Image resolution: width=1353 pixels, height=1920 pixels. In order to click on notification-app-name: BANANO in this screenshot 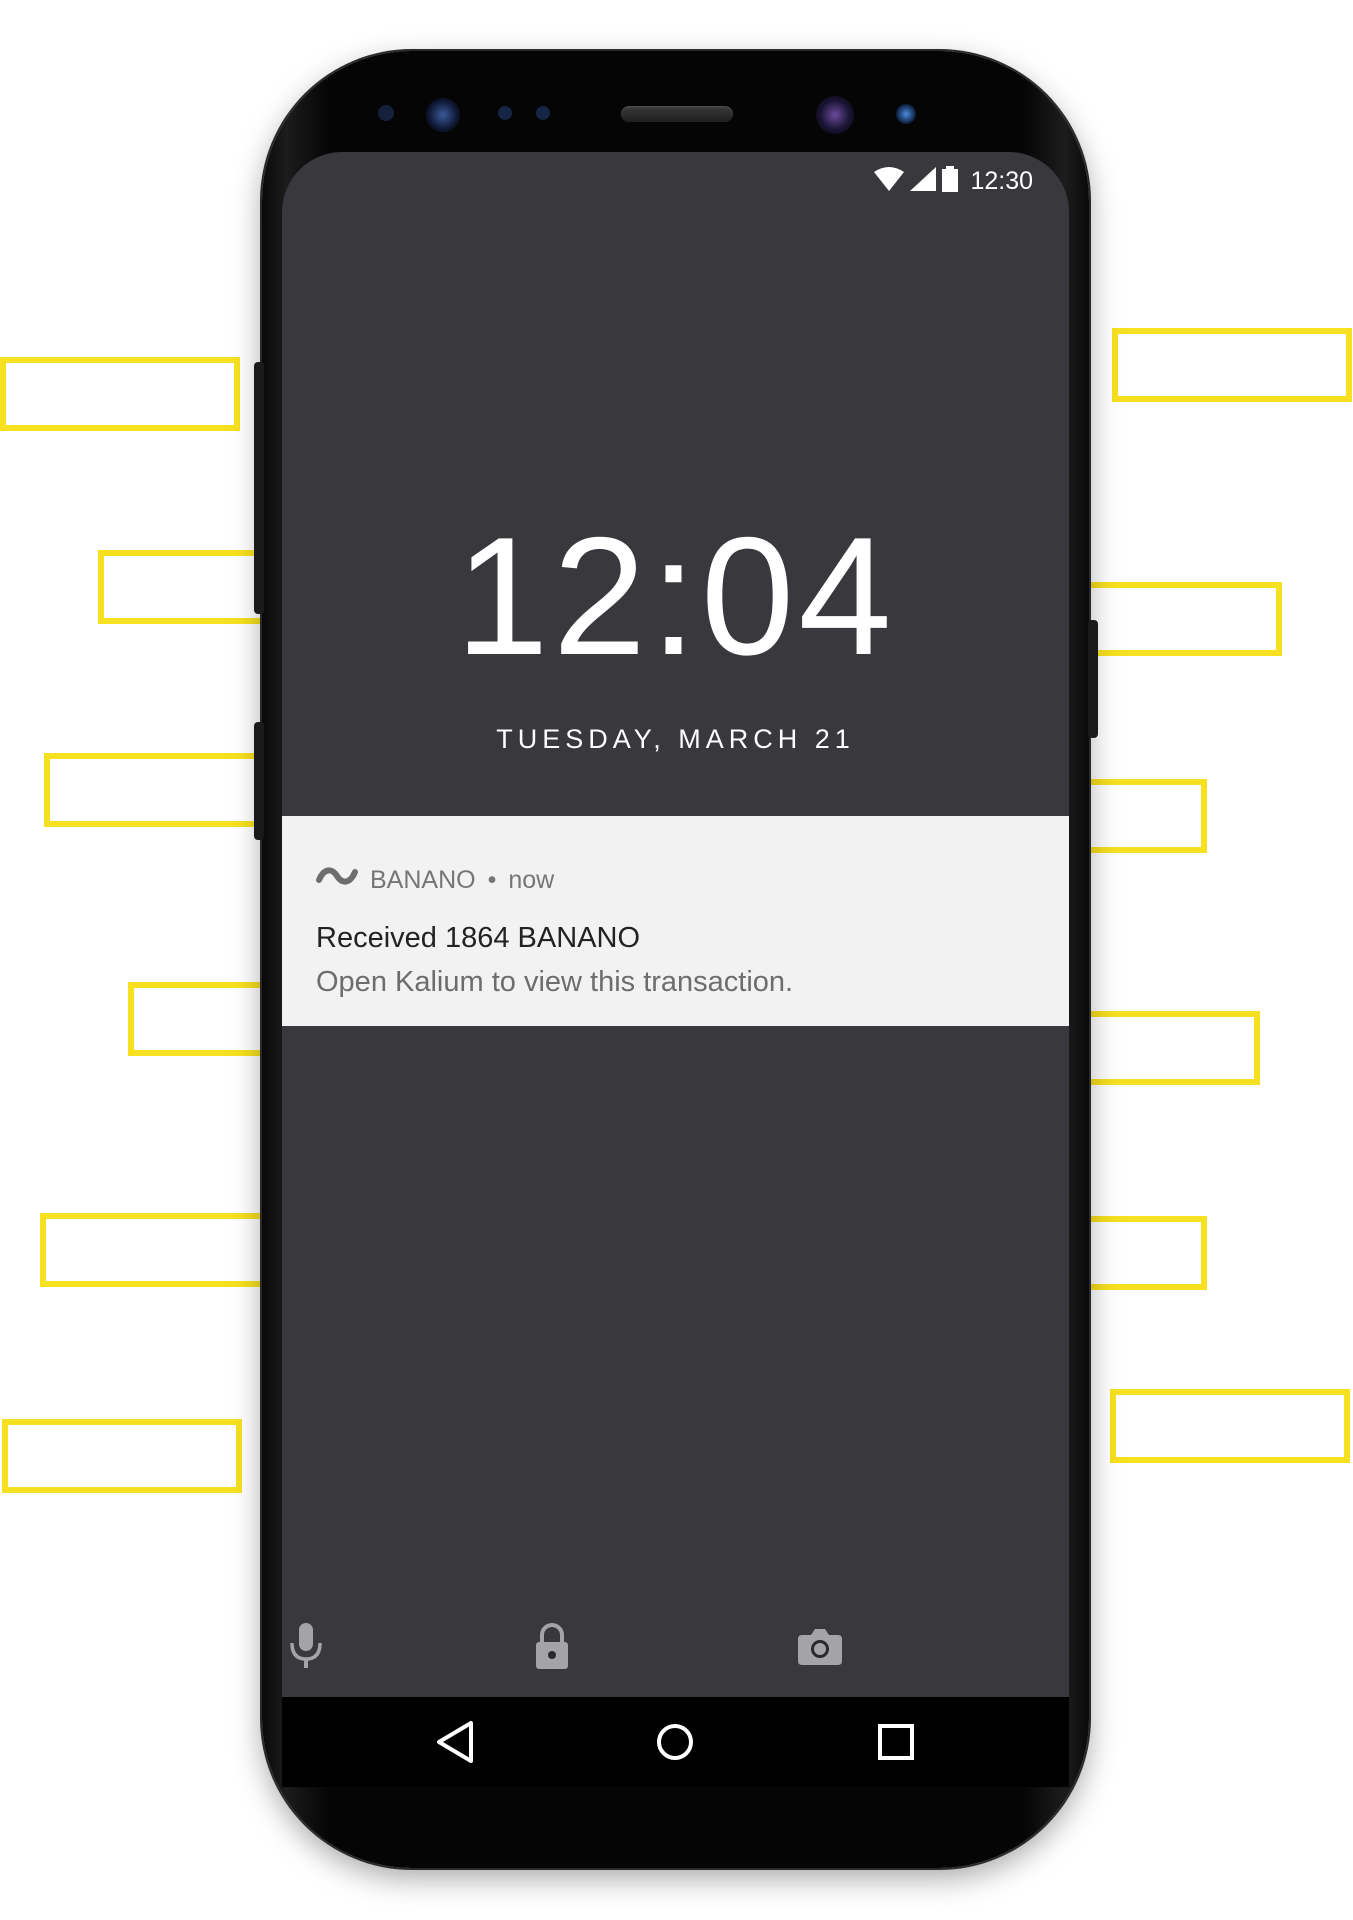, I will do `click(423, 880)`.